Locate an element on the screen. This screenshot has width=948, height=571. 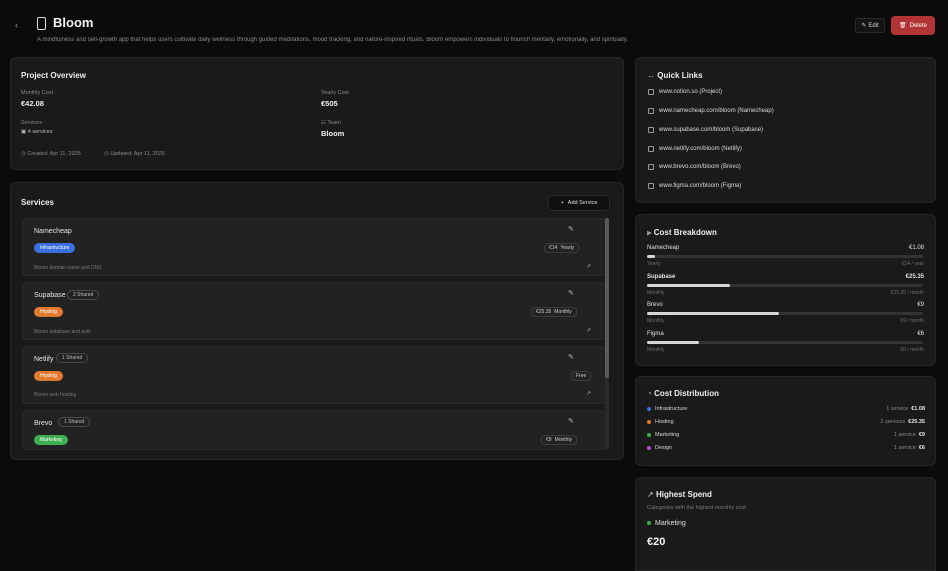
cost-distribution-title-text: Cost Distribution is located at coordinates (686, 393).